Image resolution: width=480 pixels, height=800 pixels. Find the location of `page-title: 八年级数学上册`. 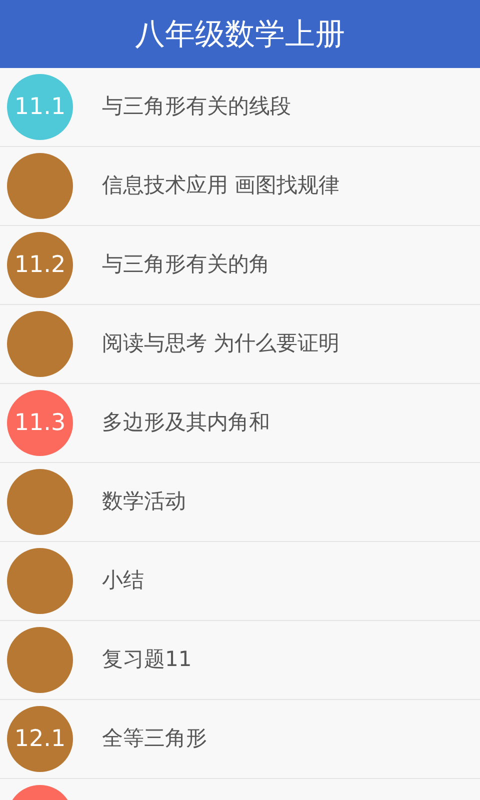

page-title: 八年级数学上册 is located at coordinates (240, 35).